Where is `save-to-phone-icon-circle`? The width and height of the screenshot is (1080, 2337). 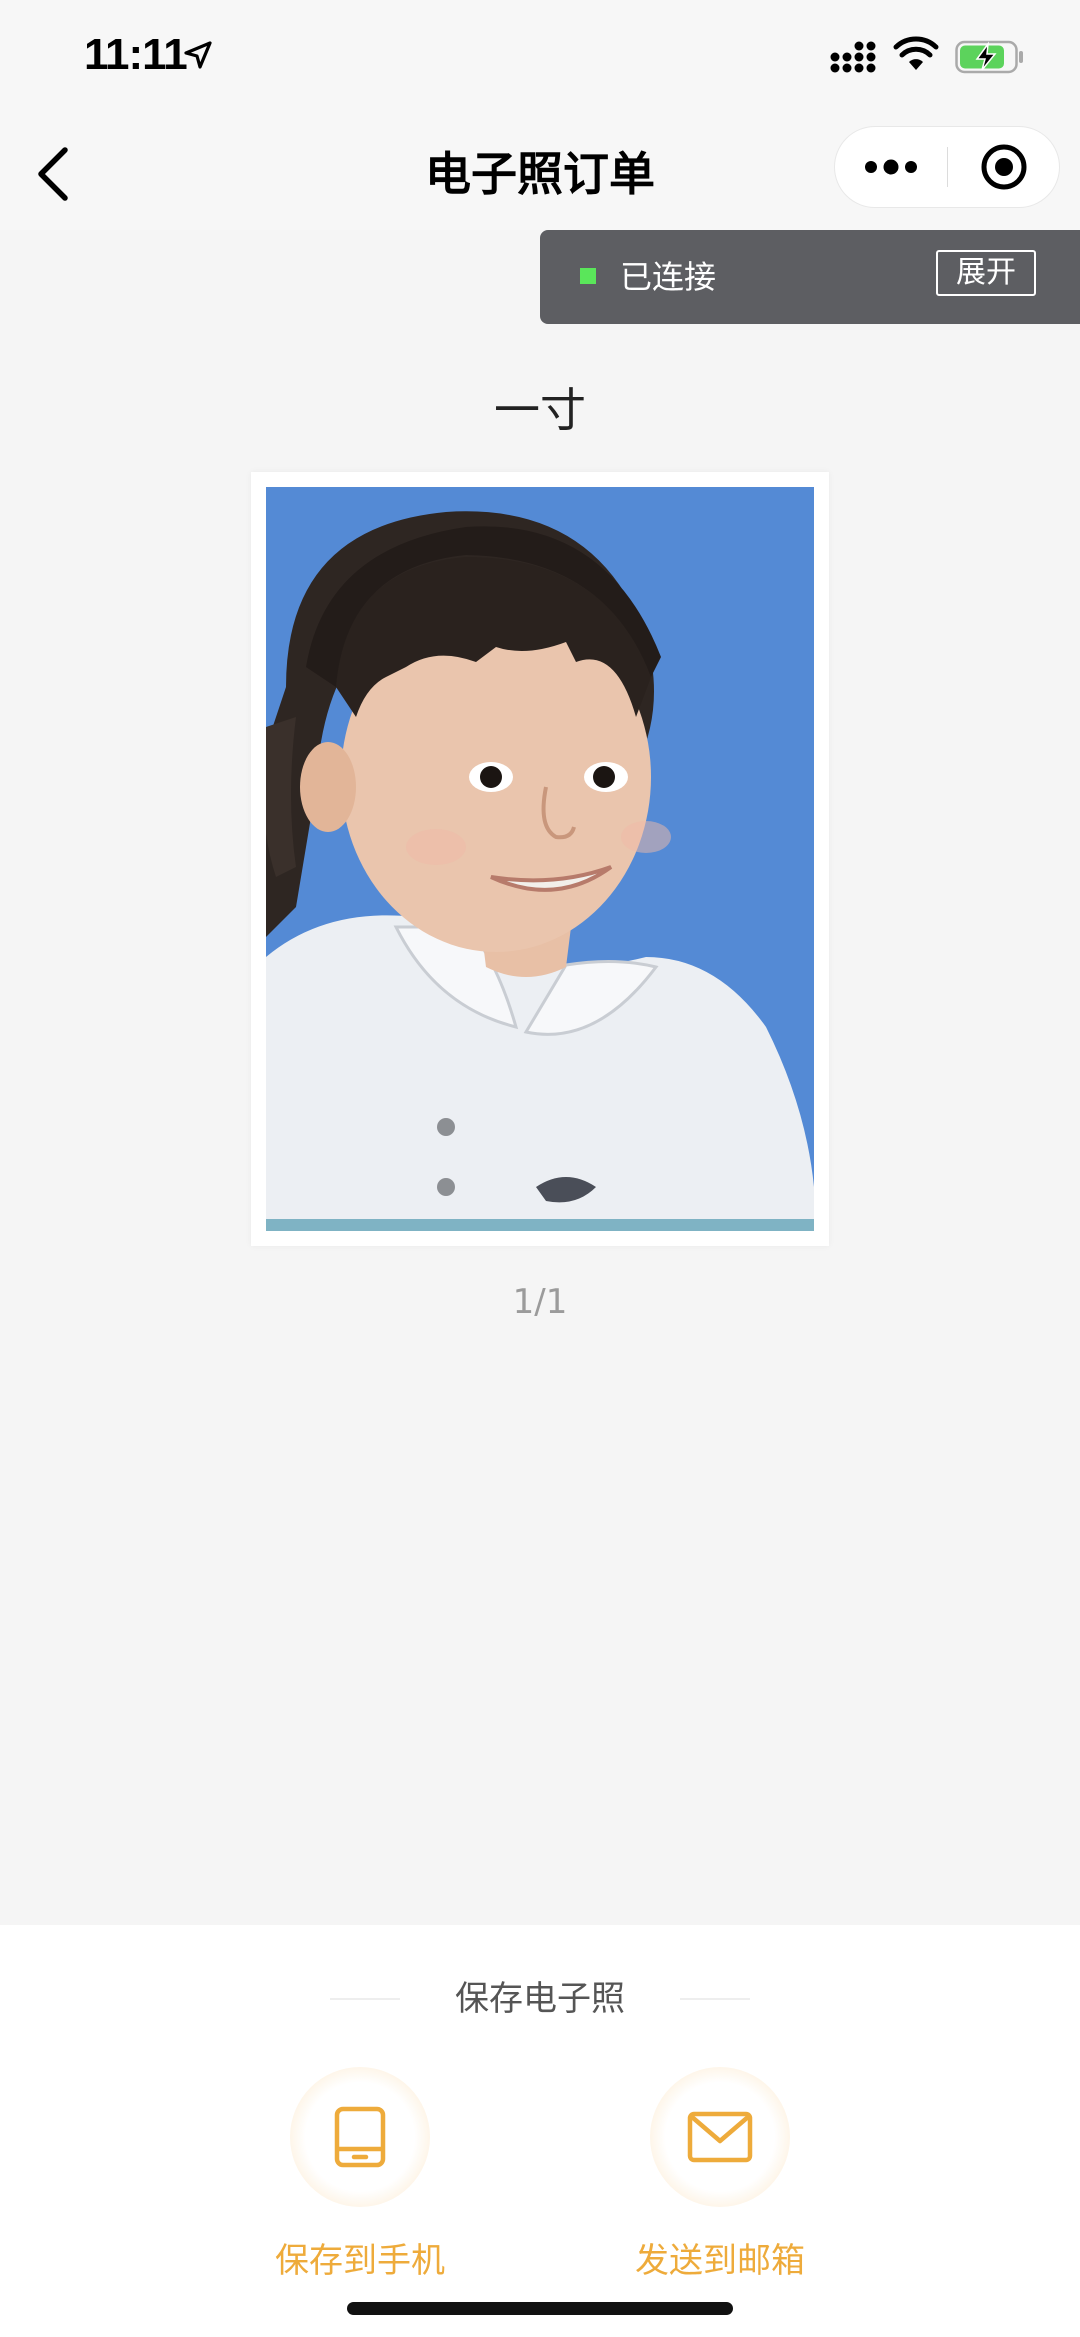 save-to-phone-icon-circle is located at coordinates (360, 2137).